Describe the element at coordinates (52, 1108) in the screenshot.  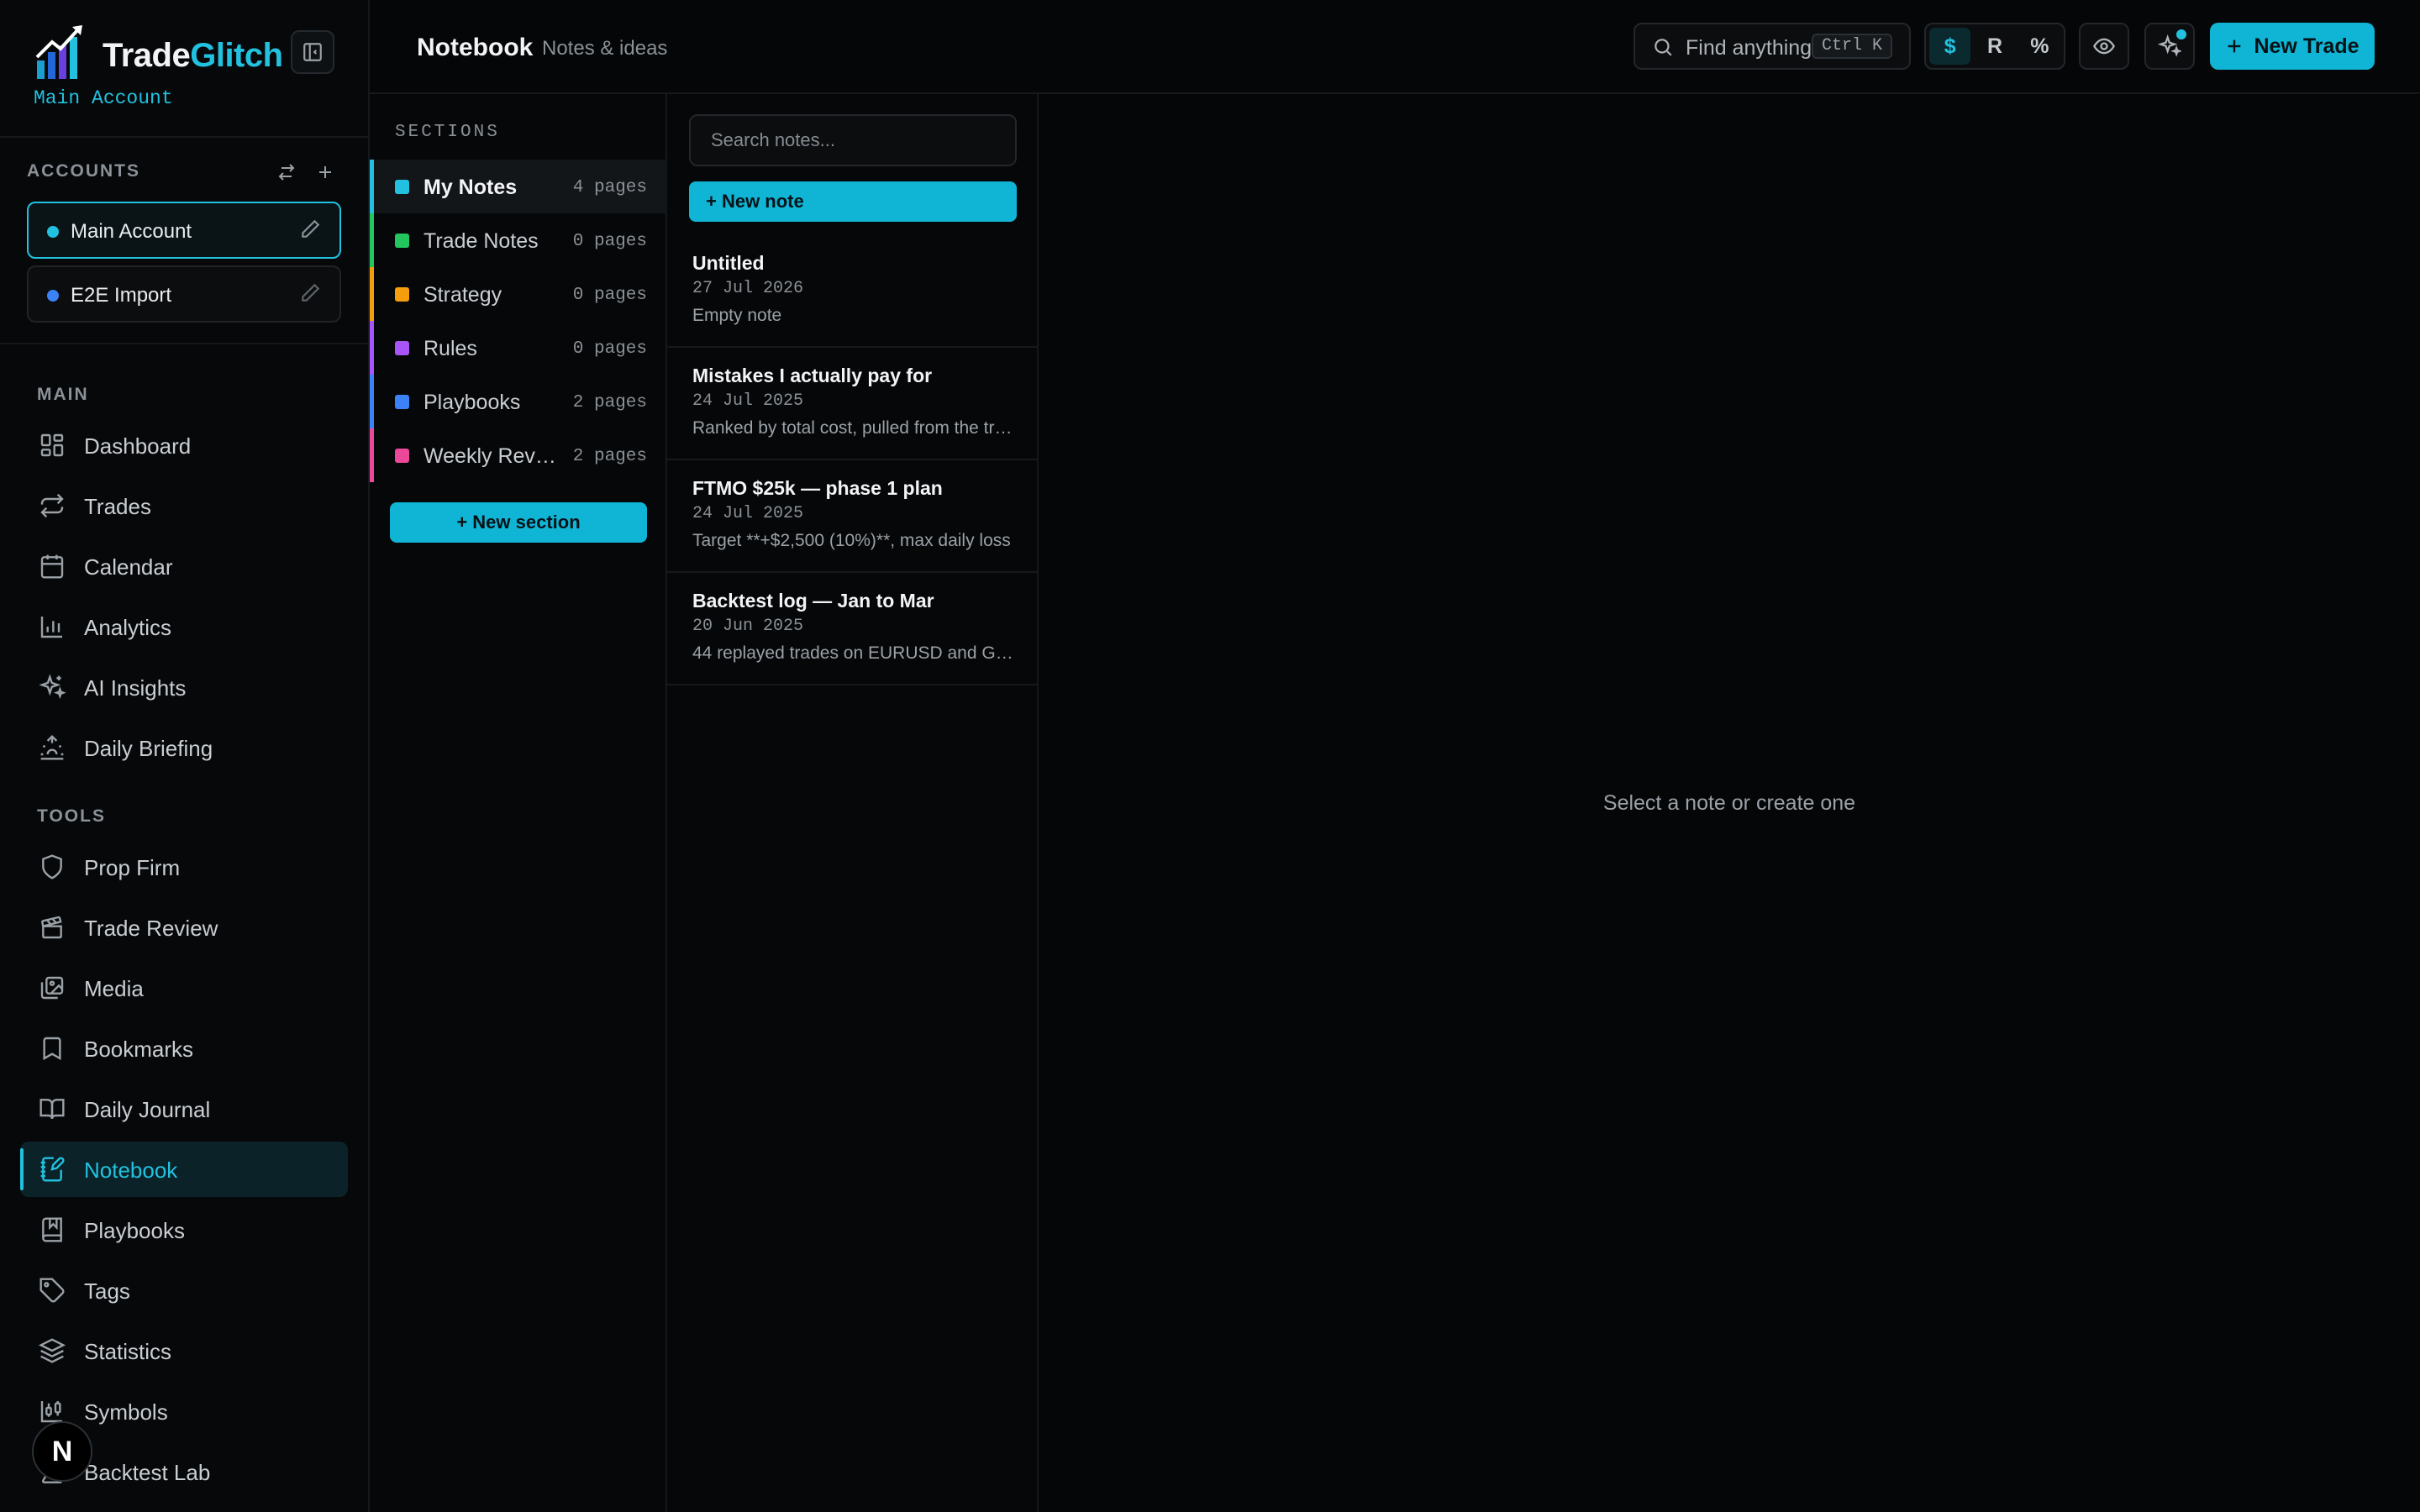
I see `book-open-icon` at that location.